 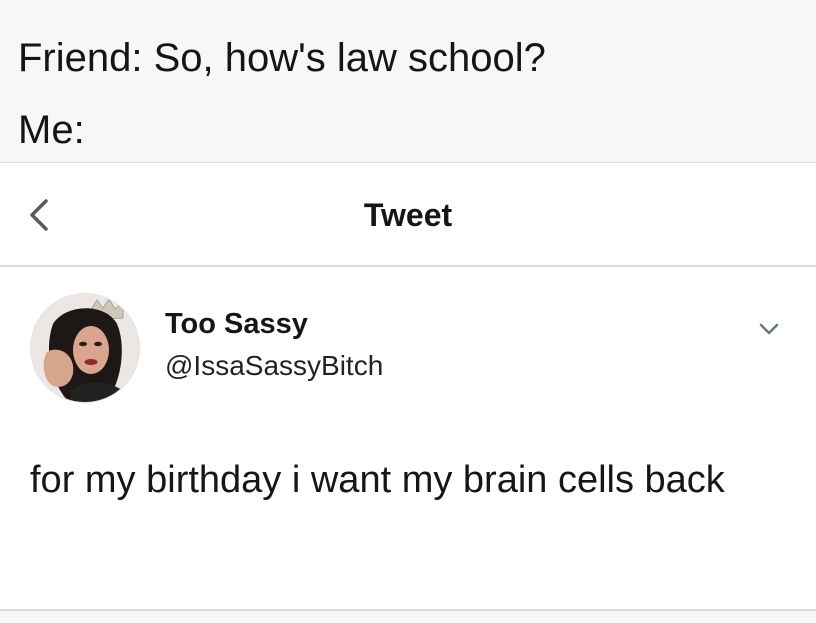 I want to click on avatar, so click(x=85, y=348).